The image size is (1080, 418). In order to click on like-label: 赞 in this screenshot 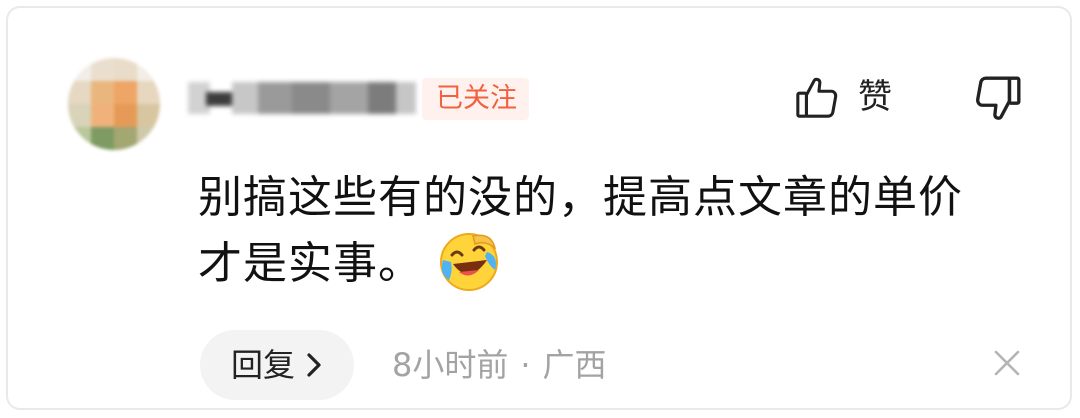, I will do `click(875, 97)`.